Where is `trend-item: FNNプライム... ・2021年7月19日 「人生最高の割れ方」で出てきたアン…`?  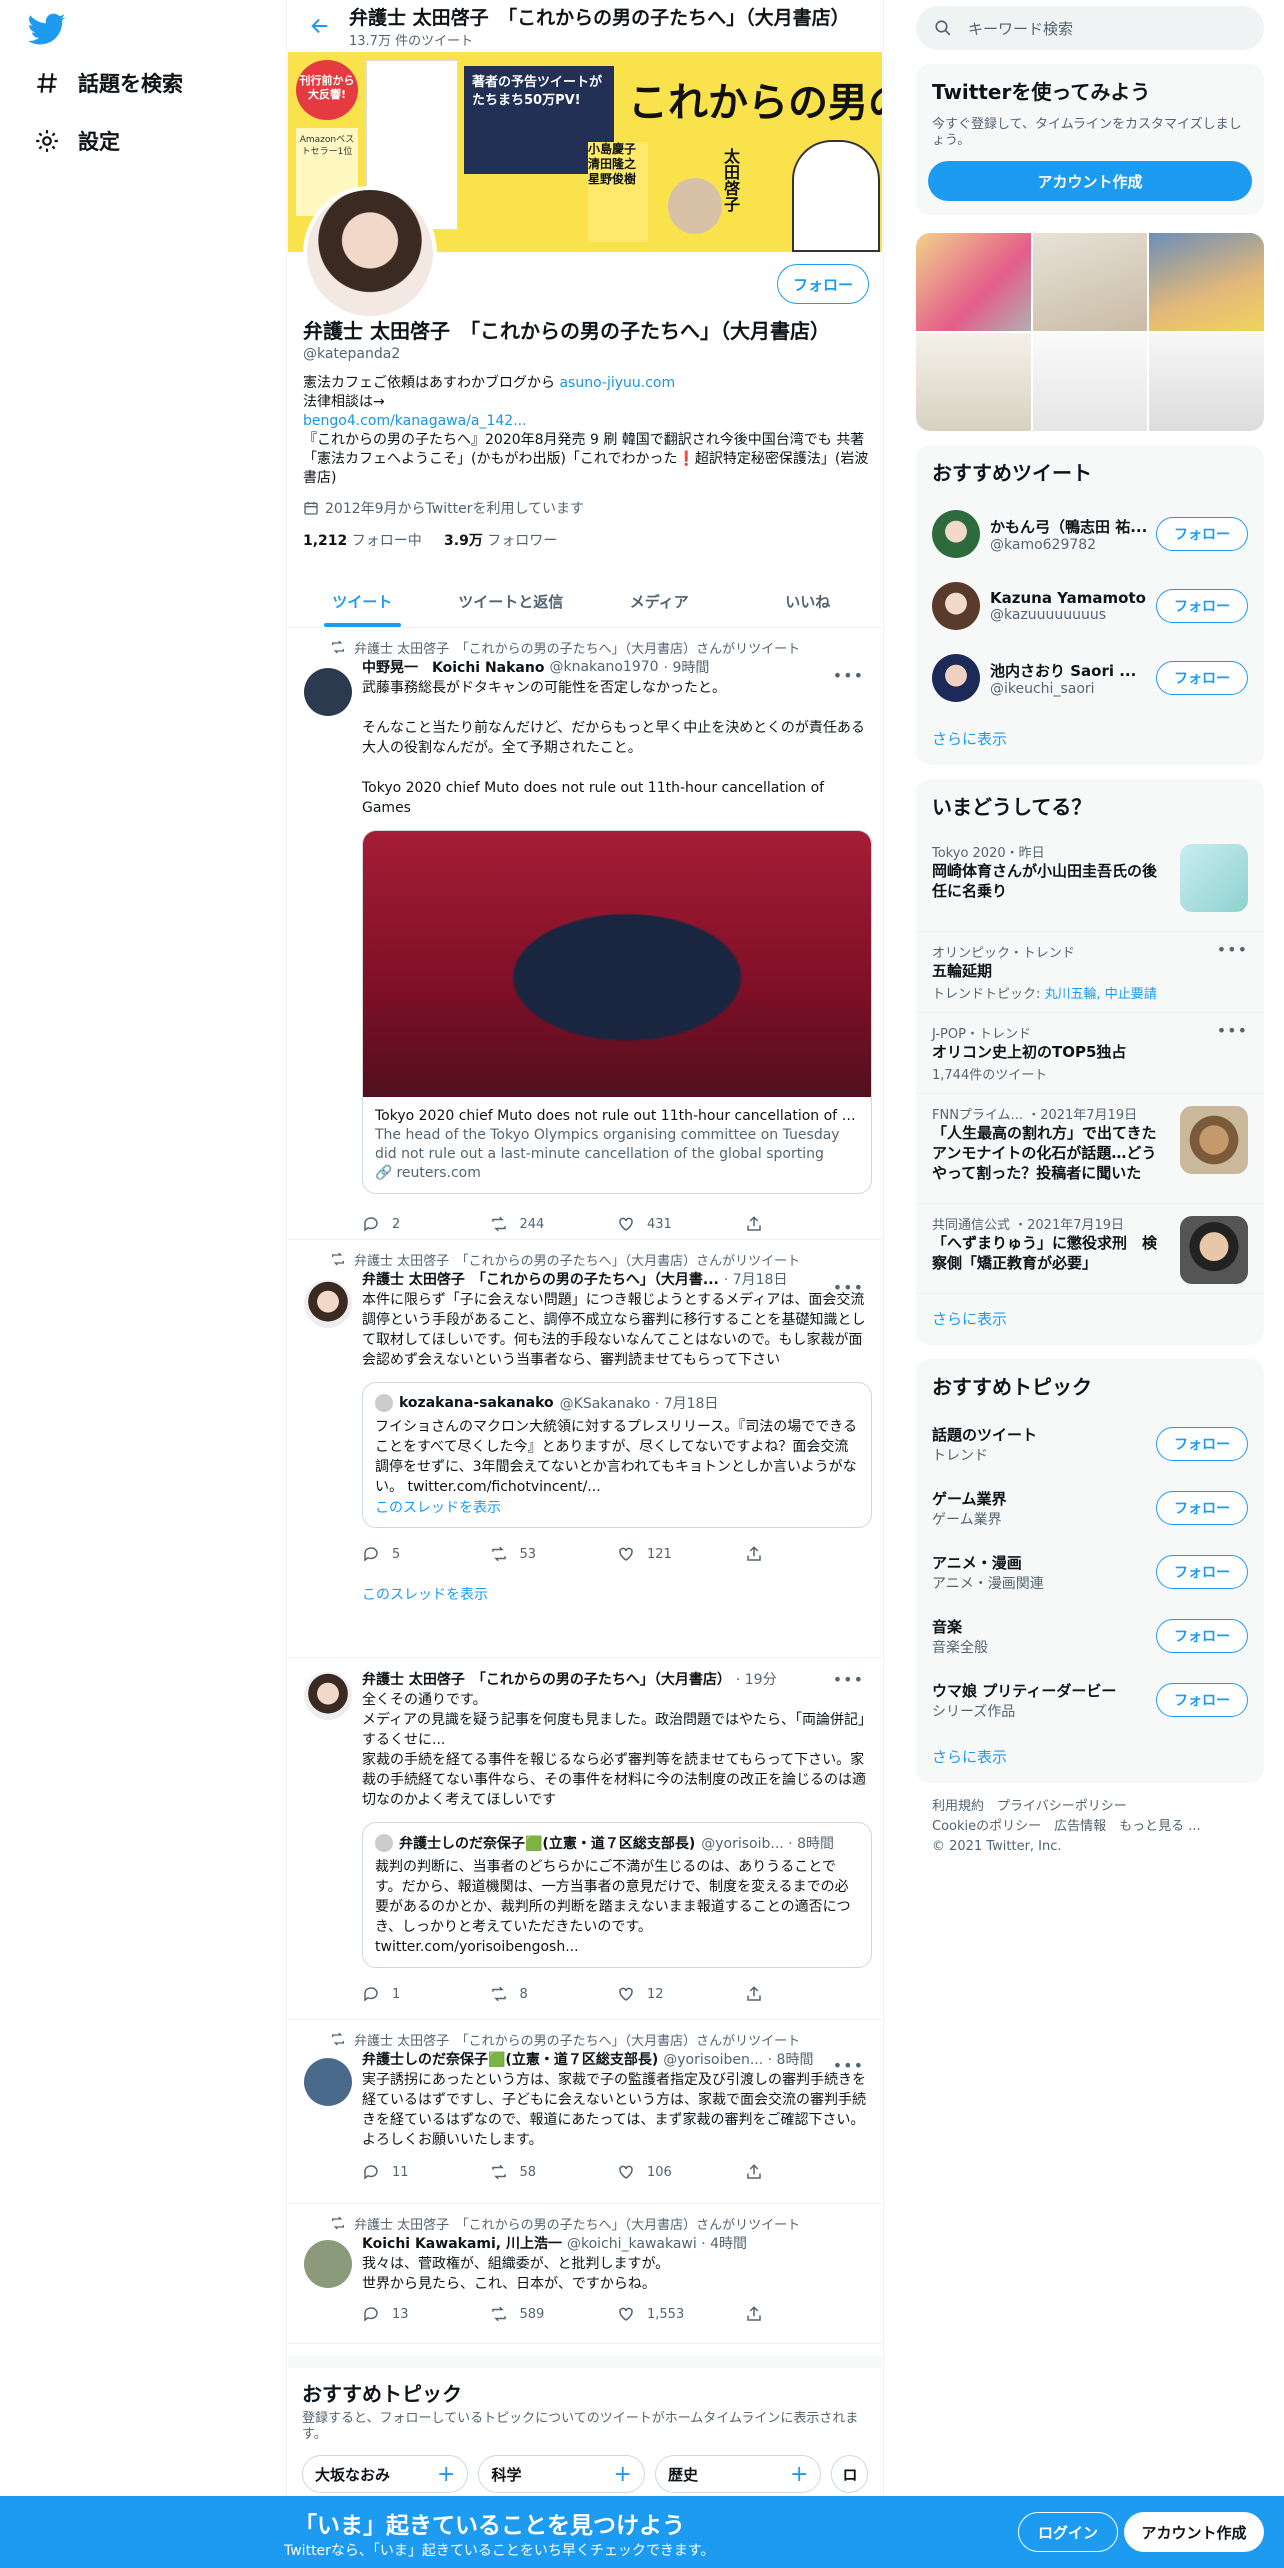 trend-item: FNNプライム... ・2021年7月19日 「人生最高の割れ方」で出てきたアン… is located at coordinates (1090, 1149).